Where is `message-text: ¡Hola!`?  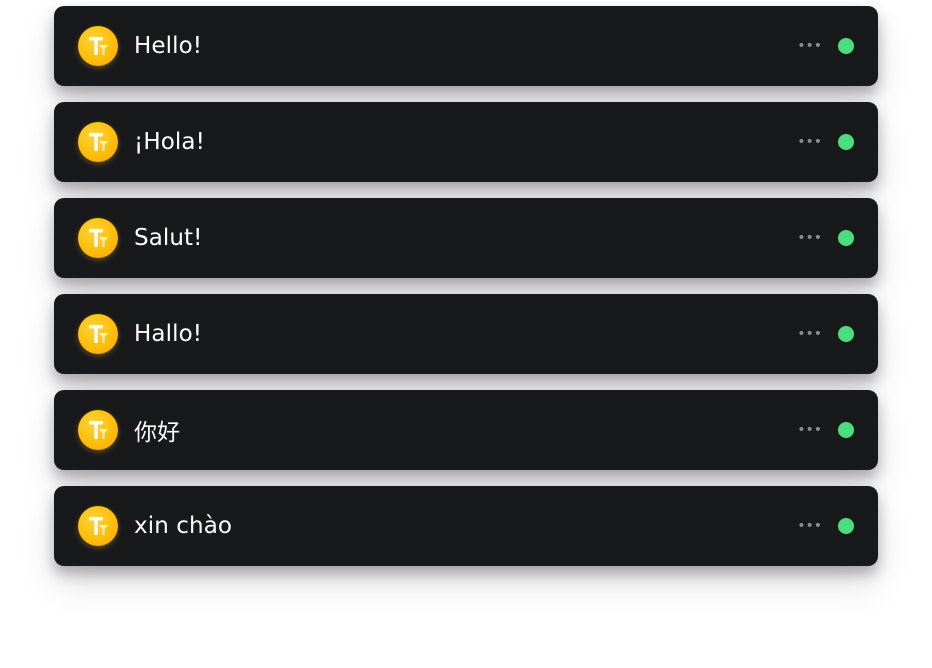 message-text: ¡Hola! is located at coordinates (169, 142).